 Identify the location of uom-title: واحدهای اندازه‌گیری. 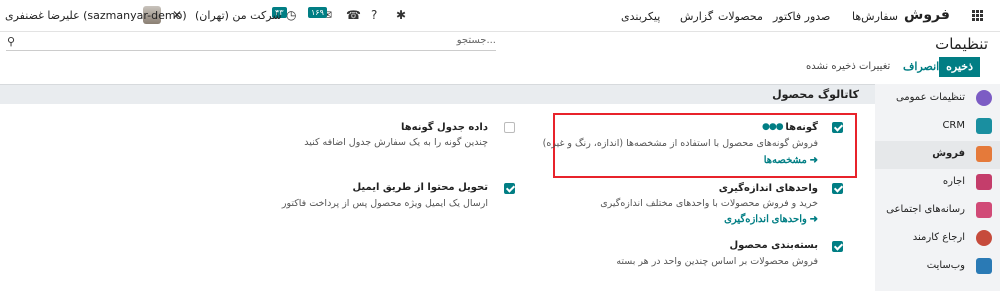
(768, 188).